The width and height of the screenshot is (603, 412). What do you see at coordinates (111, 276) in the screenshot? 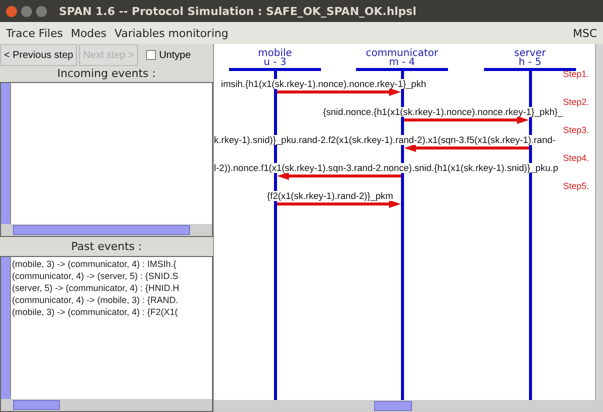
I see `event-row: (communicator, 4) -> (server, 5) : {SNID.S` at bounding box center [111, 276].